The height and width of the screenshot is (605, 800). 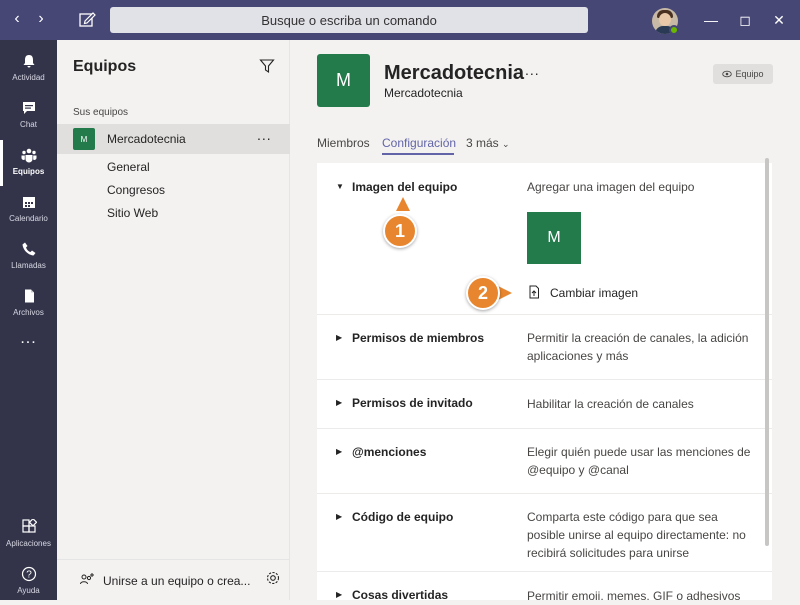 What do you see at coordinates (506, 144) in the screenshot?
I see `chevron-down-icon: ⌄` at bounding box center [506, 144].